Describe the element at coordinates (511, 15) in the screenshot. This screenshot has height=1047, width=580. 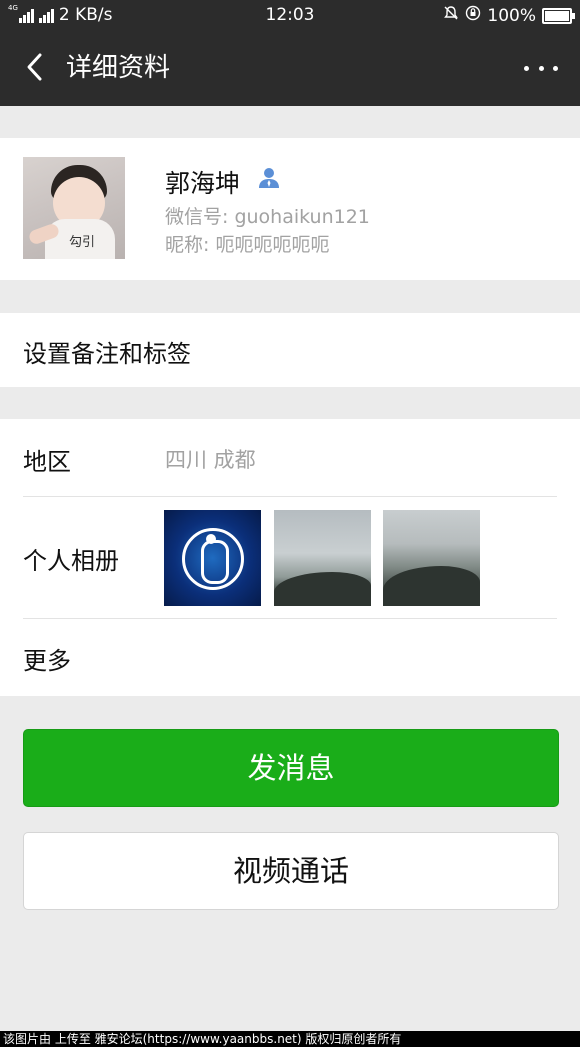
I see `battery-level: 100%` at that location.